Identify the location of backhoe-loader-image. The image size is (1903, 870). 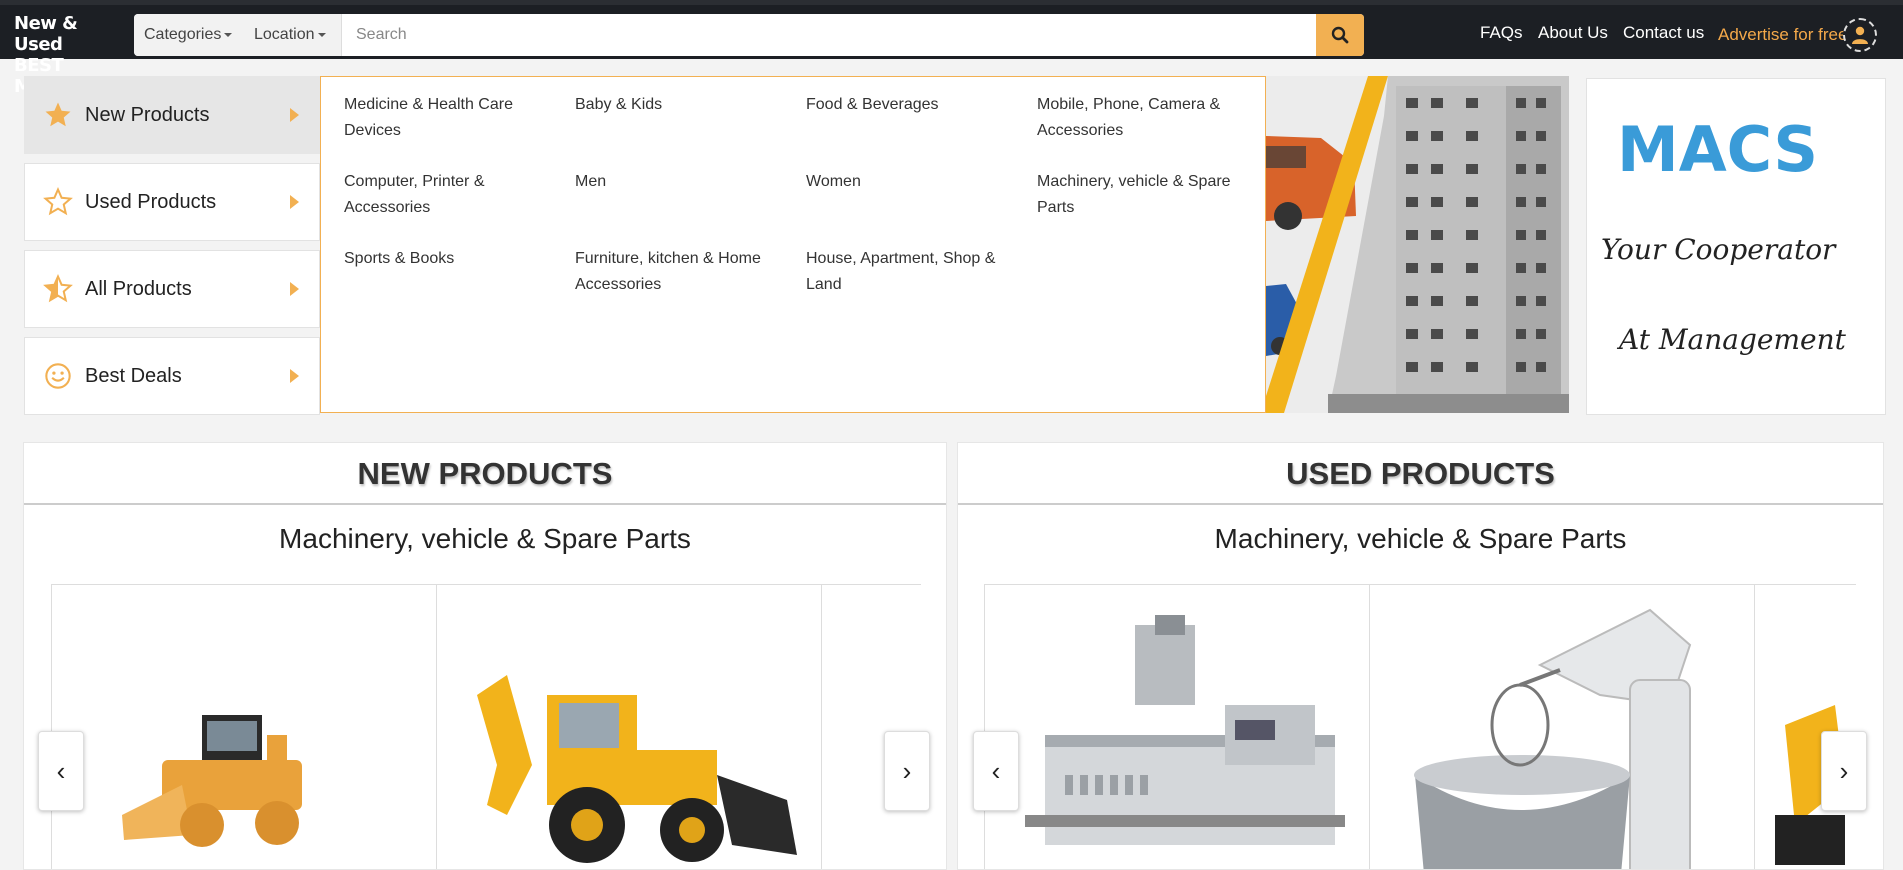
(637, 769).